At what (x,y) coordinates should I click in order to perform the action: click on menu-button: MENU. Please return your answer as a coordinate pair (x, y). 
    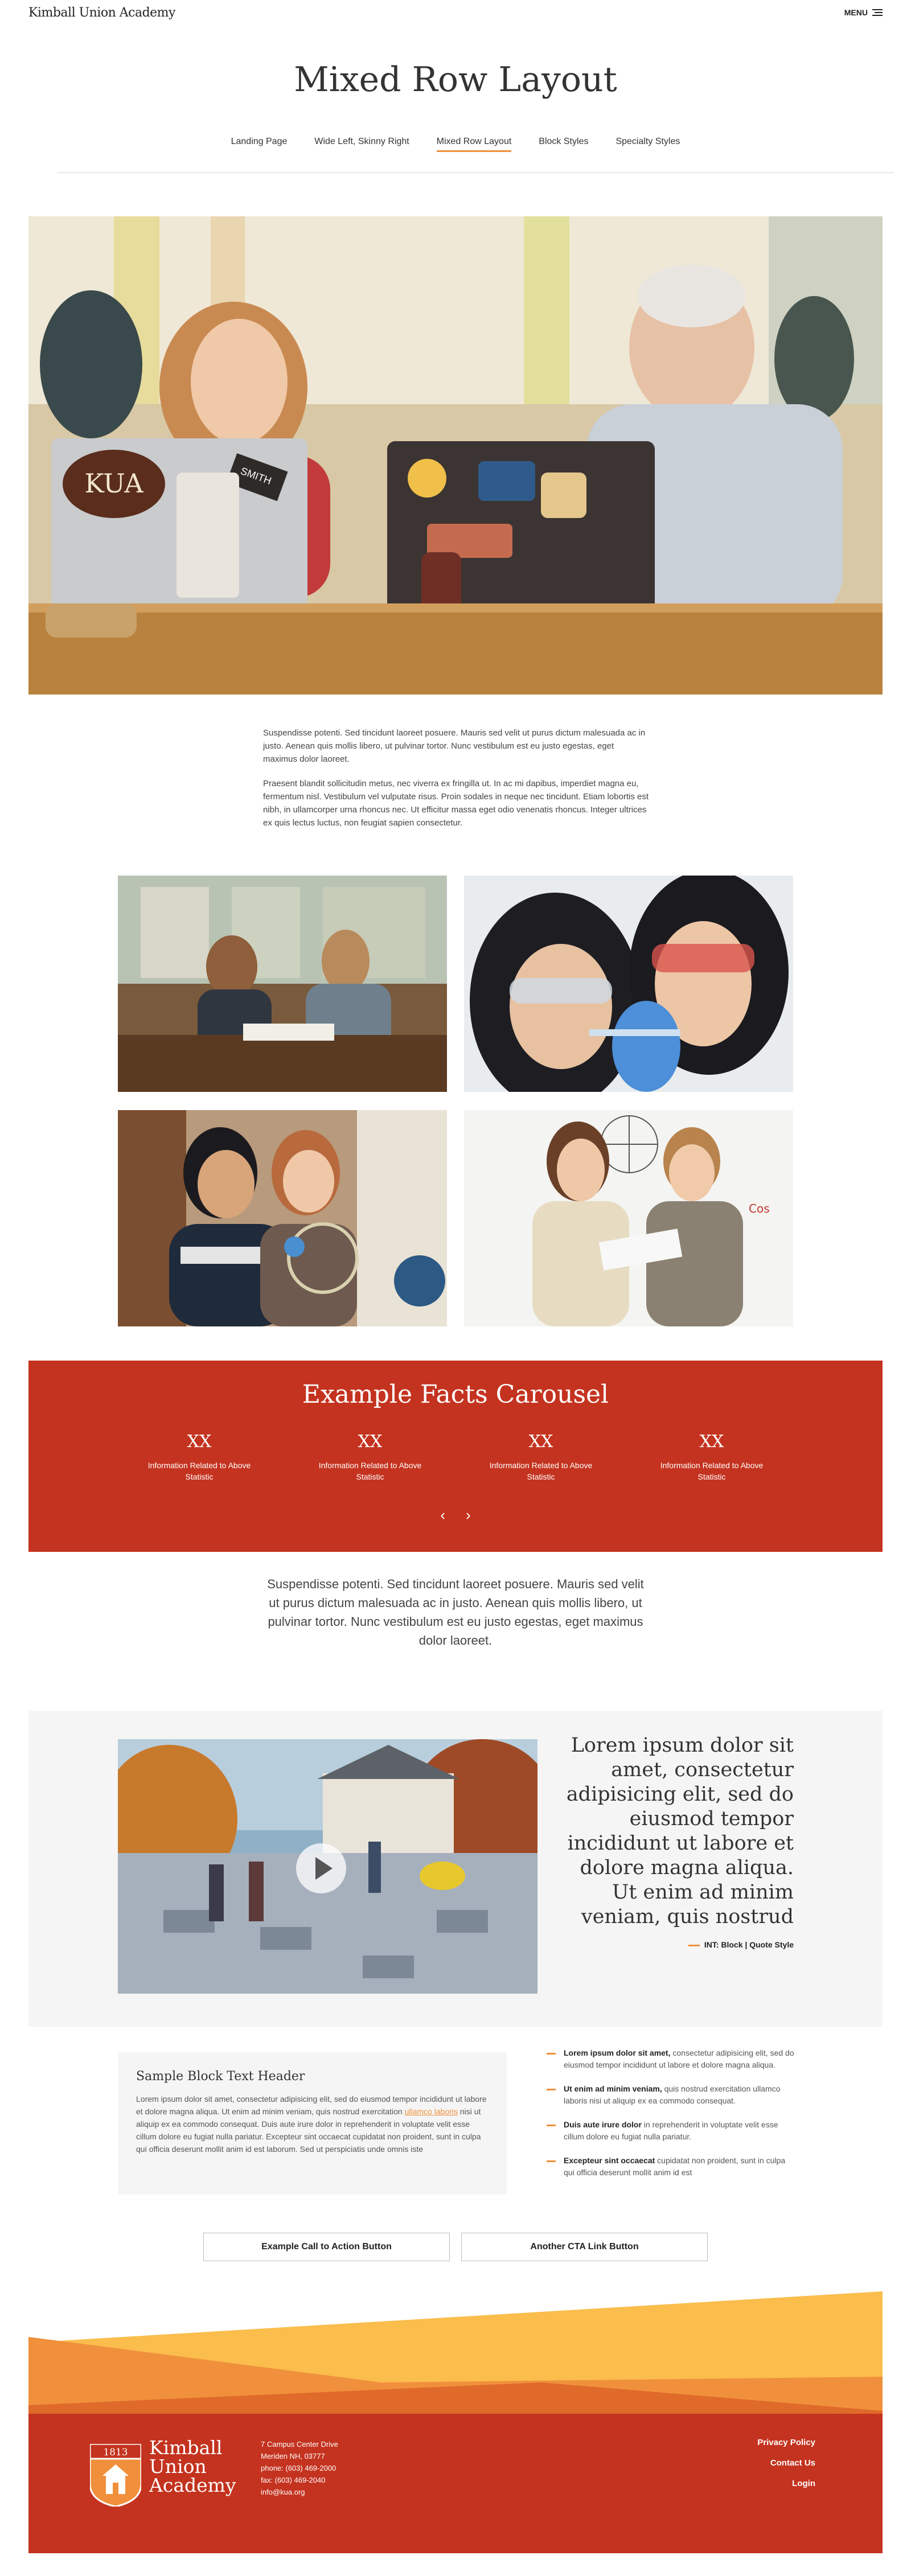
    Looking at the image, I should click on (863, 12).